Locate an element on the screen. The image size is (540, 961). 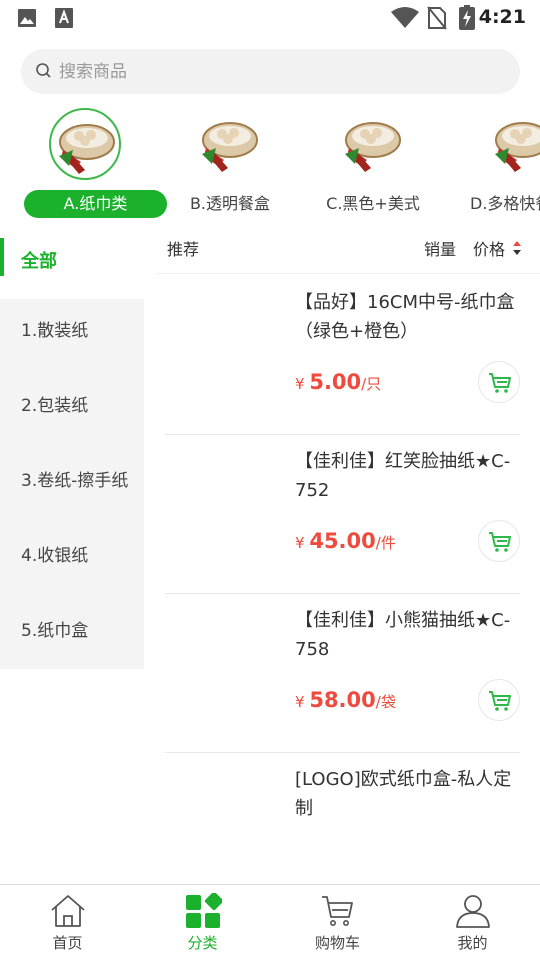
tab-category: 分类 is located at coordinates (202, 923).